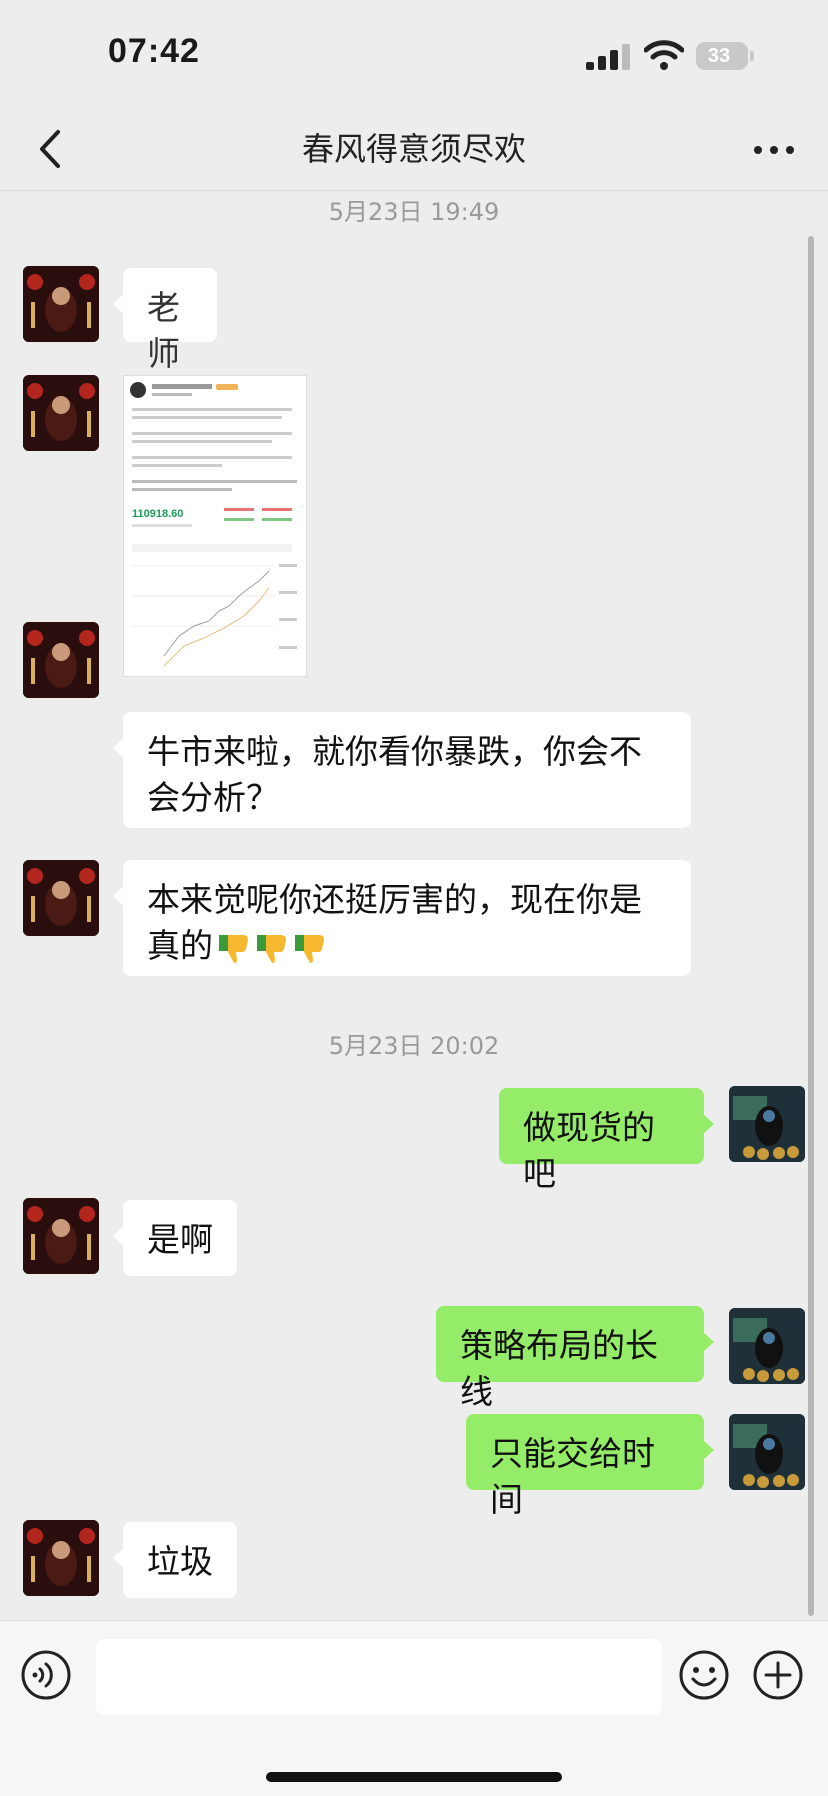 The height and width of the screenshot is (1796, 828). I want to click on more-options-button, so click(774, 150).